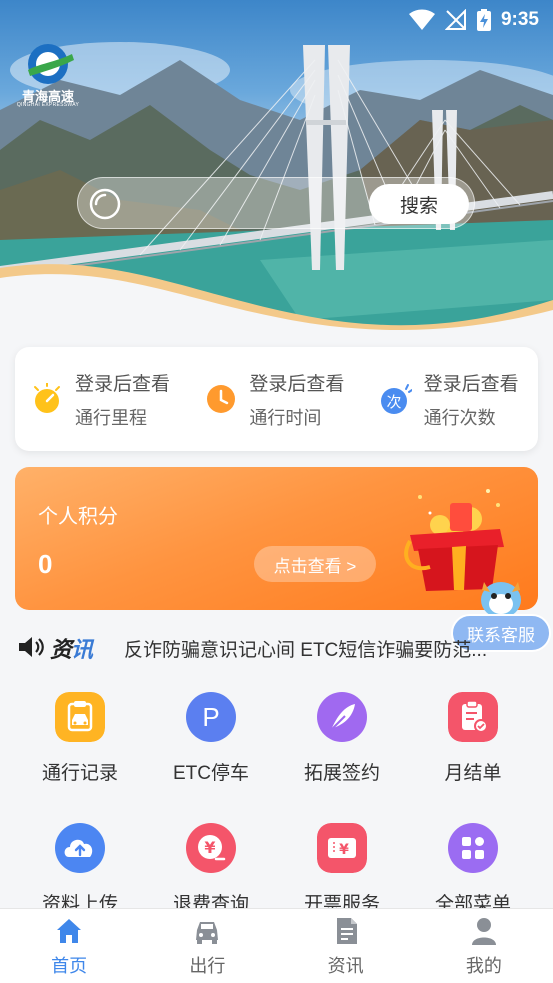 The width and height of the screenshot is (553, 983). I want to click on menu-invoice-service: ¥ 开票服务, so click(342, 866).